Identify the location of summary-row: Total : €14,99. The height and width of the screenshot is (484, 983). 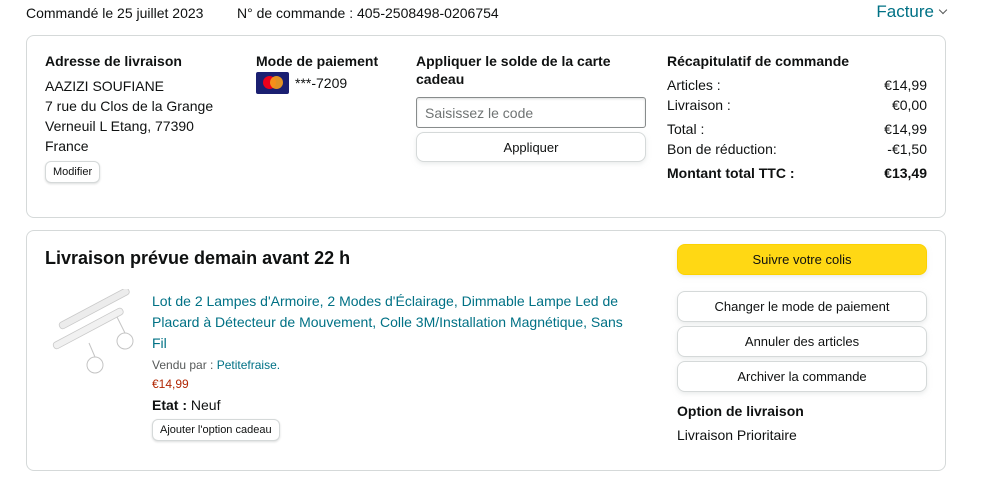
(797, 129).